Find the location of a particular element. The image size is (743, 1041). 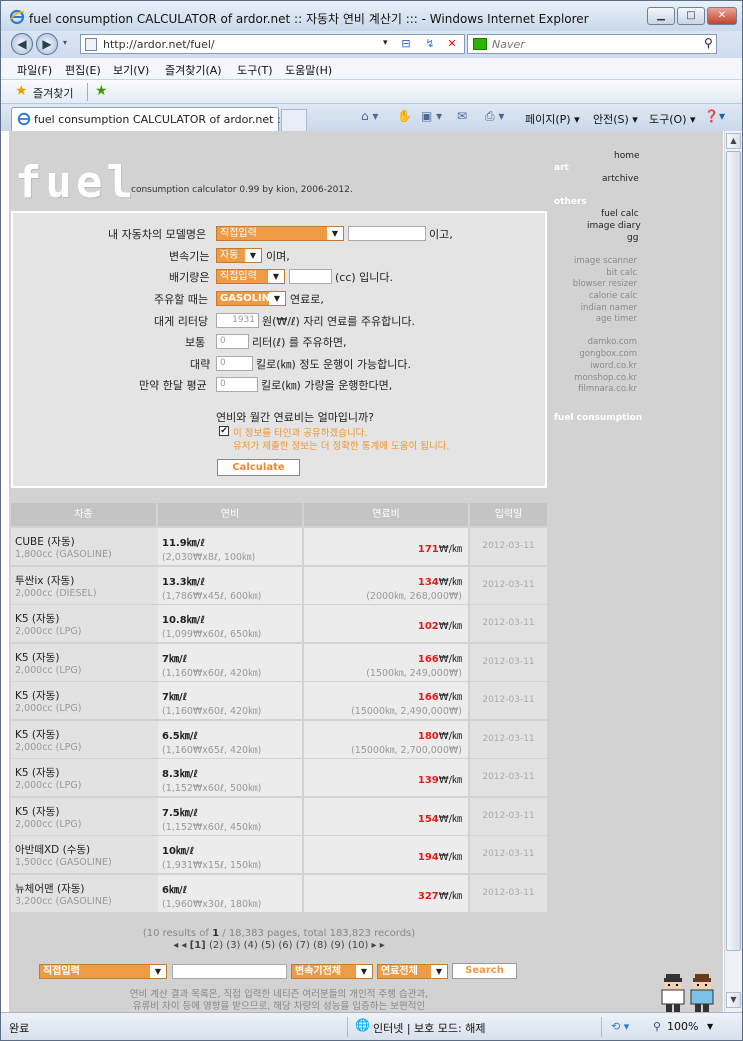

zoom-level: 100% is located at coordinates (682, 1026).